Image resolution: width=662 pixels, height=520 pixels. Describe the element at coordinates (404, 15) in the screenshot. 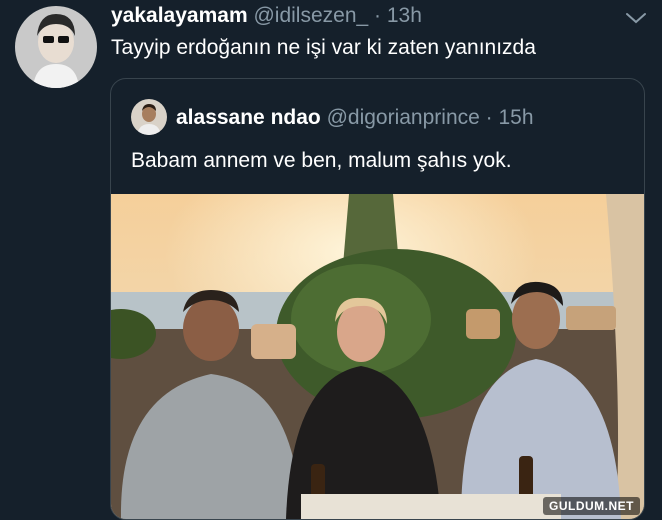

I see `tweet-timestamp: 13h` at that location.